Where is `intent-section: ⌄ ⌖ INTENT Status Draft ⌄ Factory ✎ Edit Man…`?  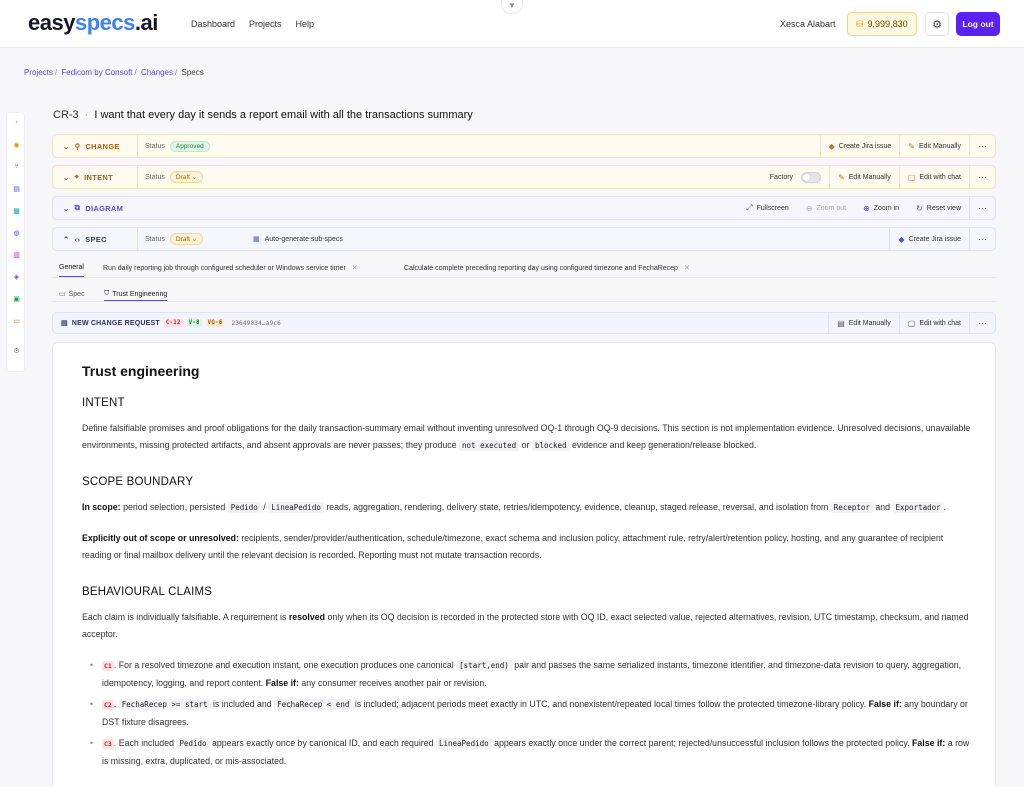
intent-section: ⌄ ⌖ INTENT Status Draft ⌄ Factory ✎ Edit Man… is located at coordinates (524, 177).